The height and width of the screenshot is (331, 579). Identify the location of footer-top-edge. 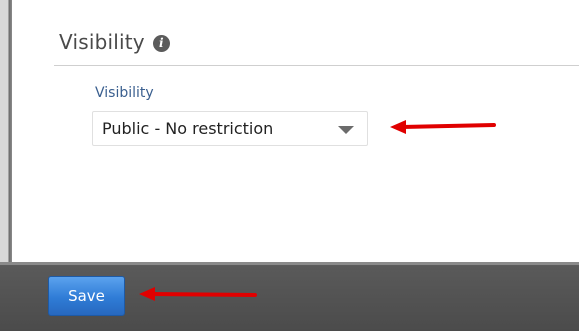
(289, 263).